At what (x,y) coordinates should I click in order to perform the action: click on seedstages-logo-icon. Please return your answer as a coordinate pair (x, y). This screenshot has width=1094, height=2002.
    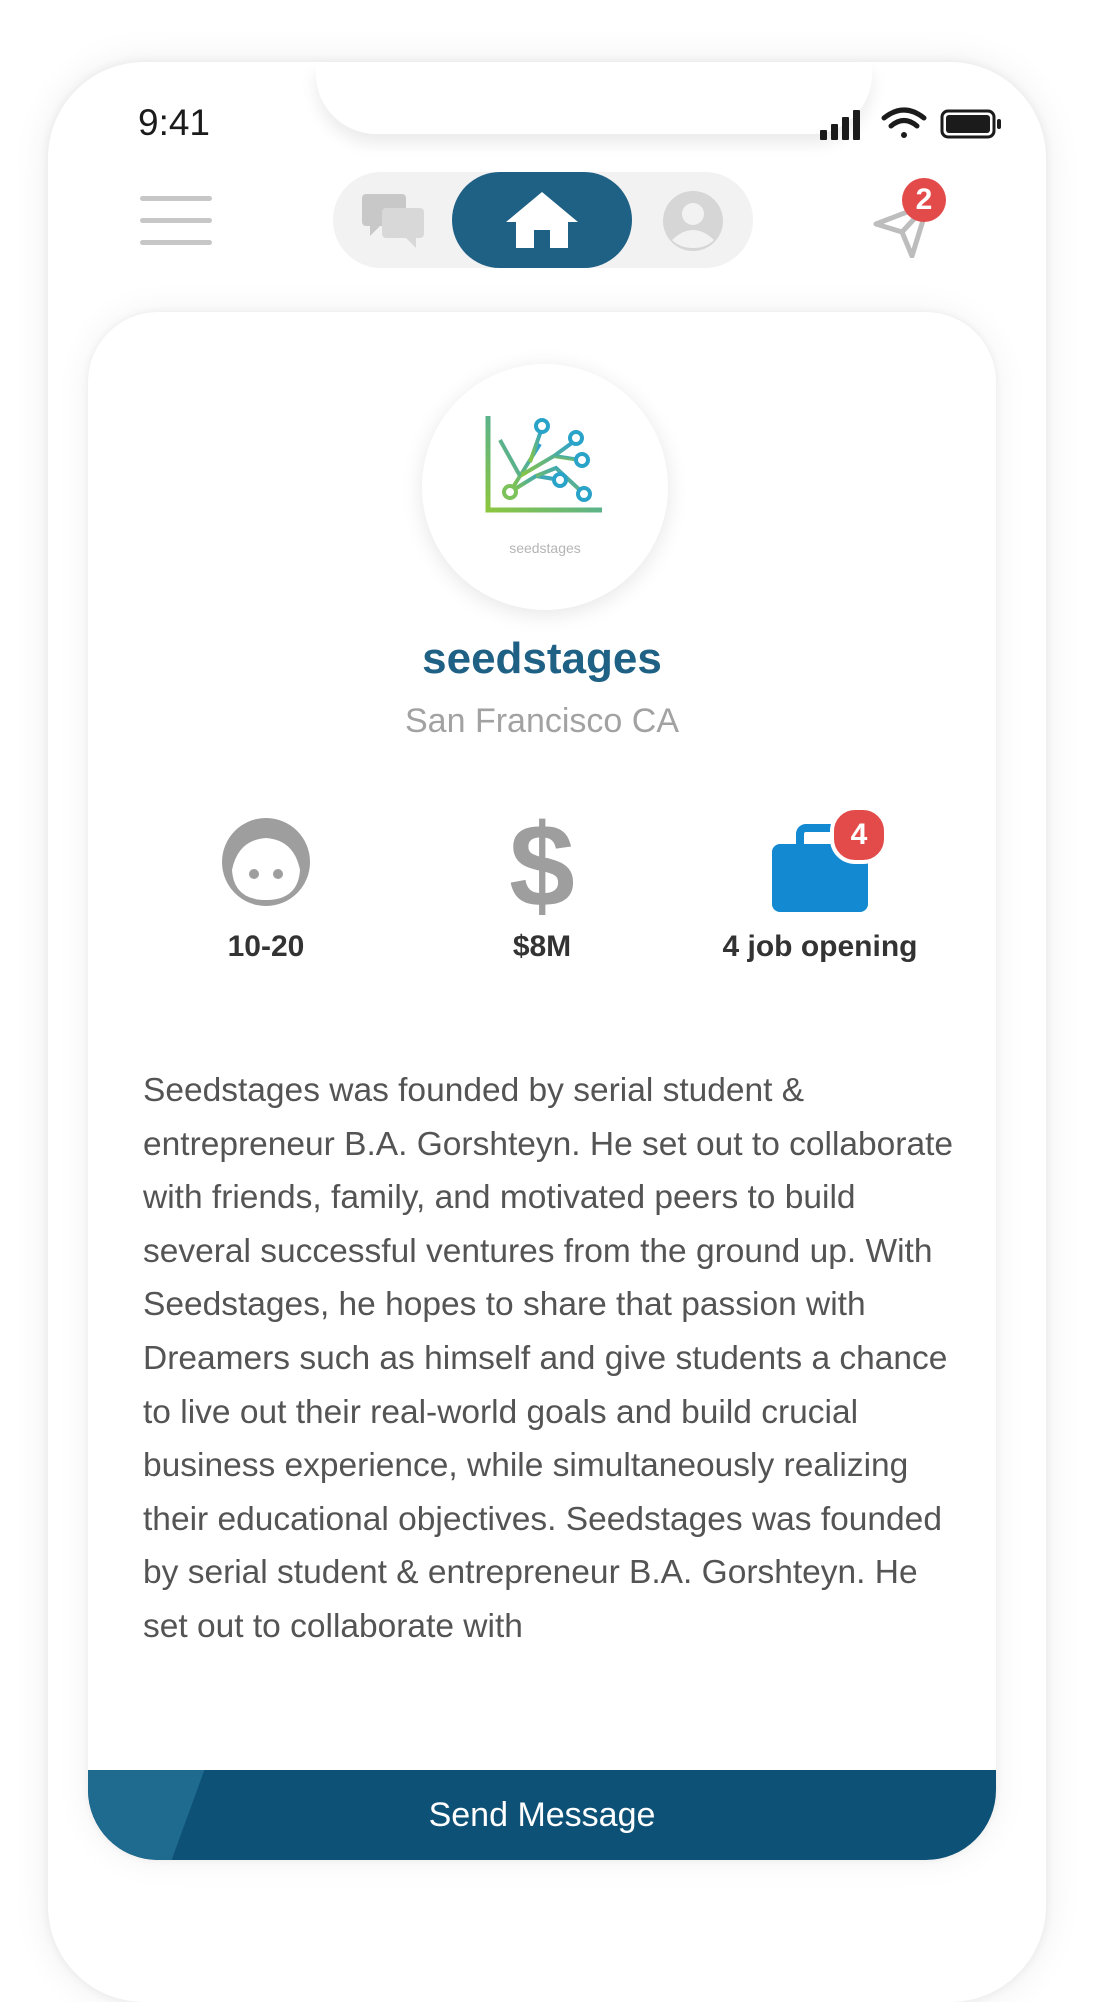
    Looking at the image, I should click on (543, 464).